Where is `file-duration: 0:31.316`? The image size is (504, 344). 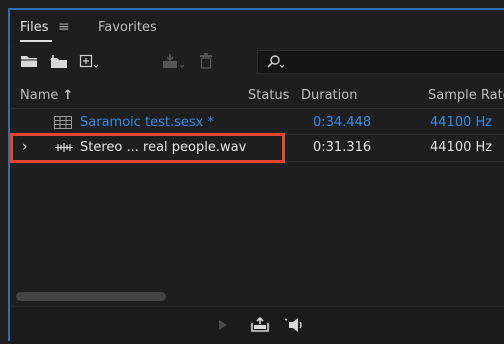 file-duration: 0:31.316 is located at coordinates (342, 147).